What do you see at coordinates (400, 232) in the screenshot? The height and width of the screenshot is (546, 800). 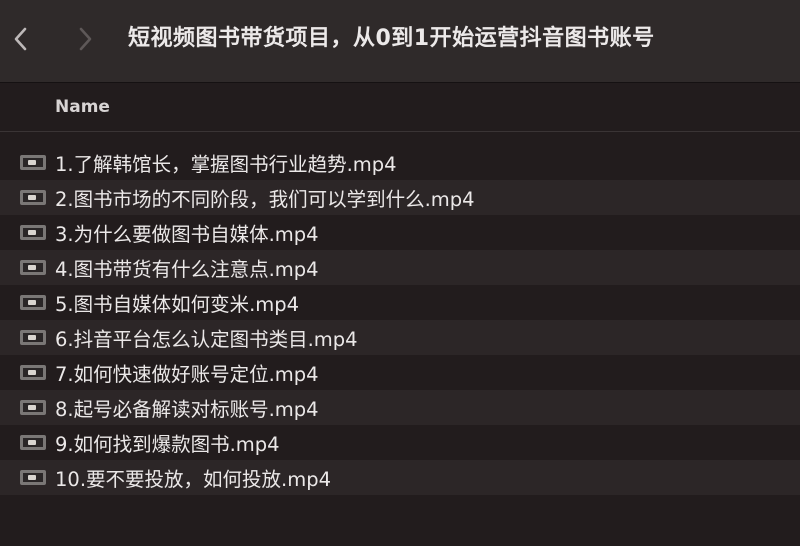 I see `file-row: 3.为什么要做图书自媒体.mp4` at bounding box center [400, 232].